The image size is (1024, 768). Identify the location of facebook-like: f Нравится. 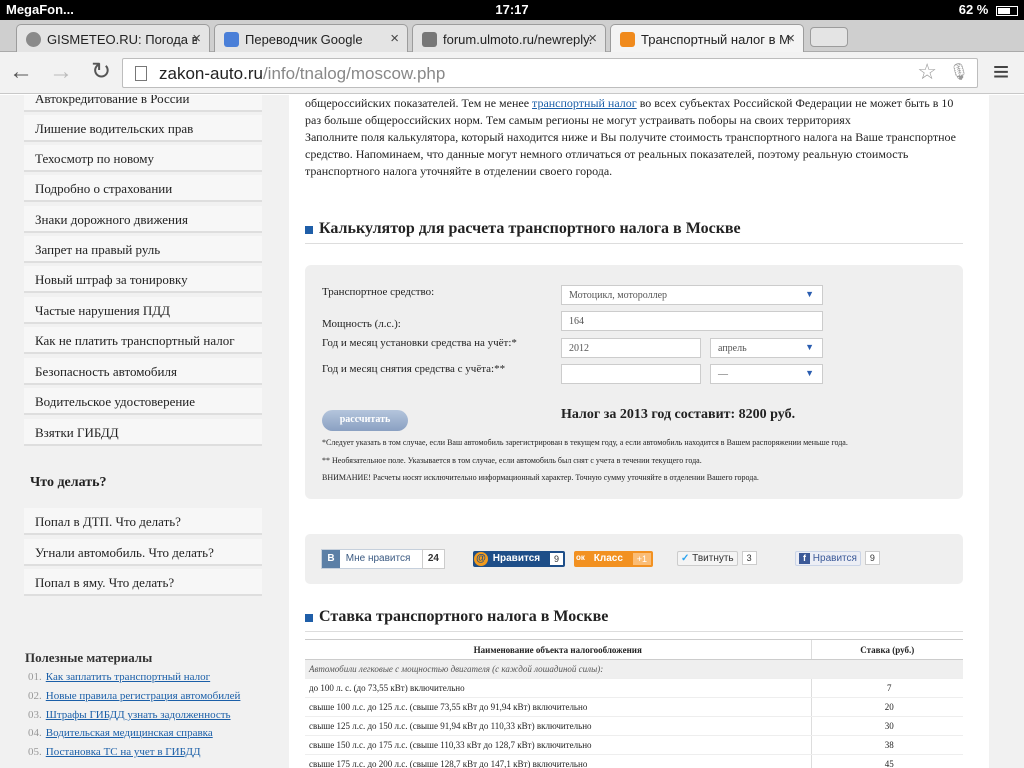
(828, 558).